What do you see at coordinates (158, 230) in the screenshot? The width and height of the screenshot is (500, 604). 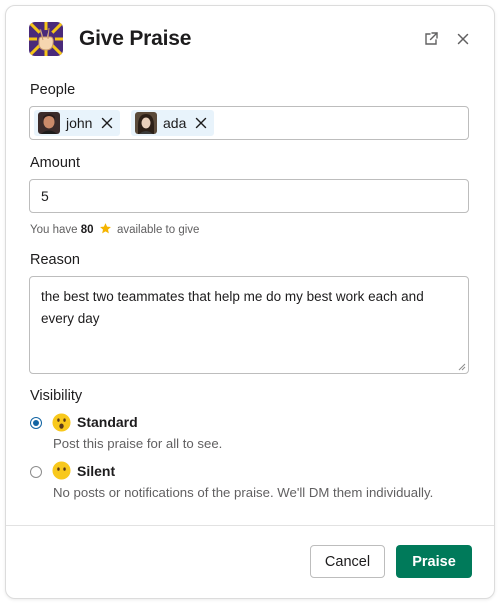 I see `hint-suffix: available to give` at bounding box center [158, 230].